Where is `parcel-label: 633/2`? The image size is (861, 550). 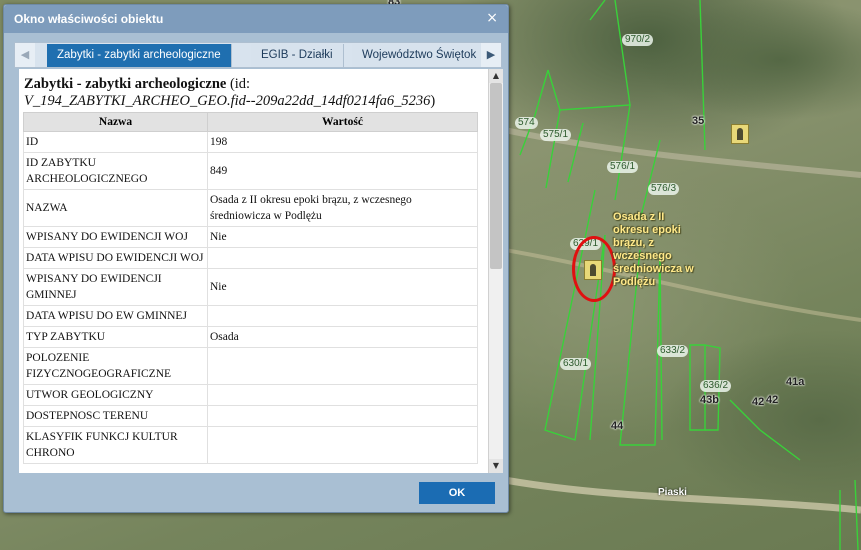
parcel-label: 633/2 is located at coordinates (673, 351).